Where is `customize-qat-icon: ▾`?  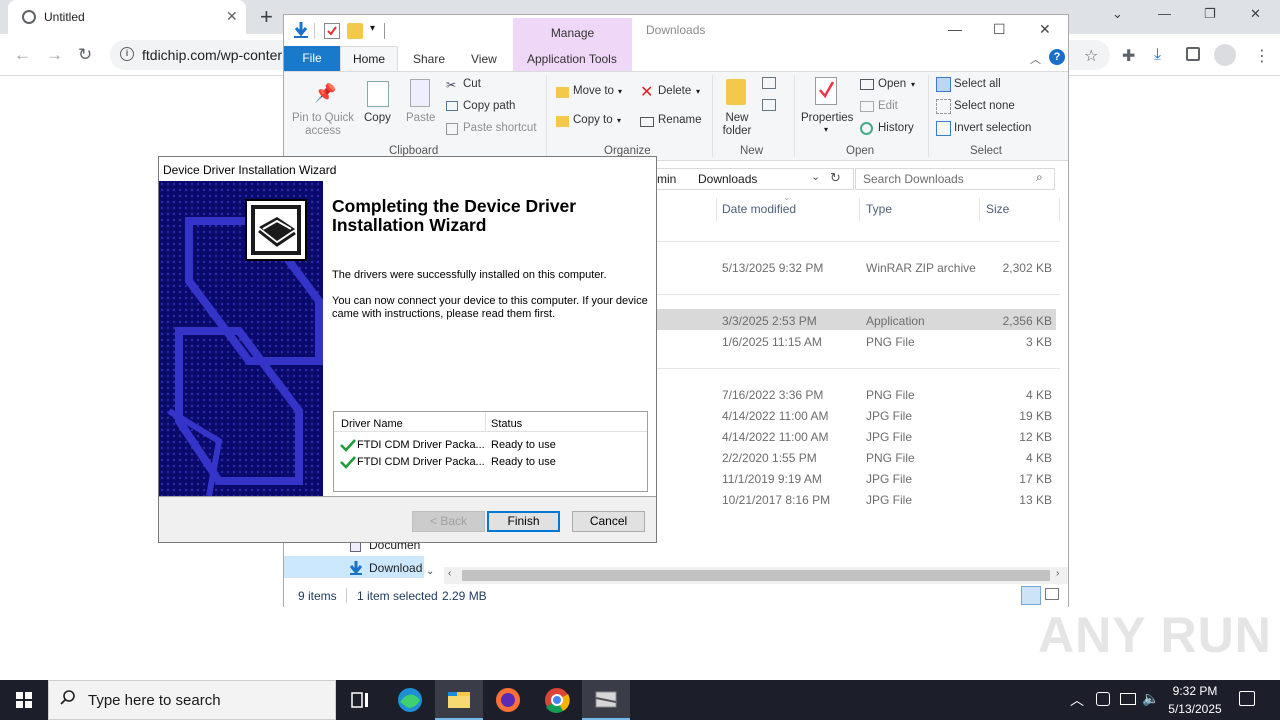 customize-qat-icon: ▾ is located at coordinates (372, 28).